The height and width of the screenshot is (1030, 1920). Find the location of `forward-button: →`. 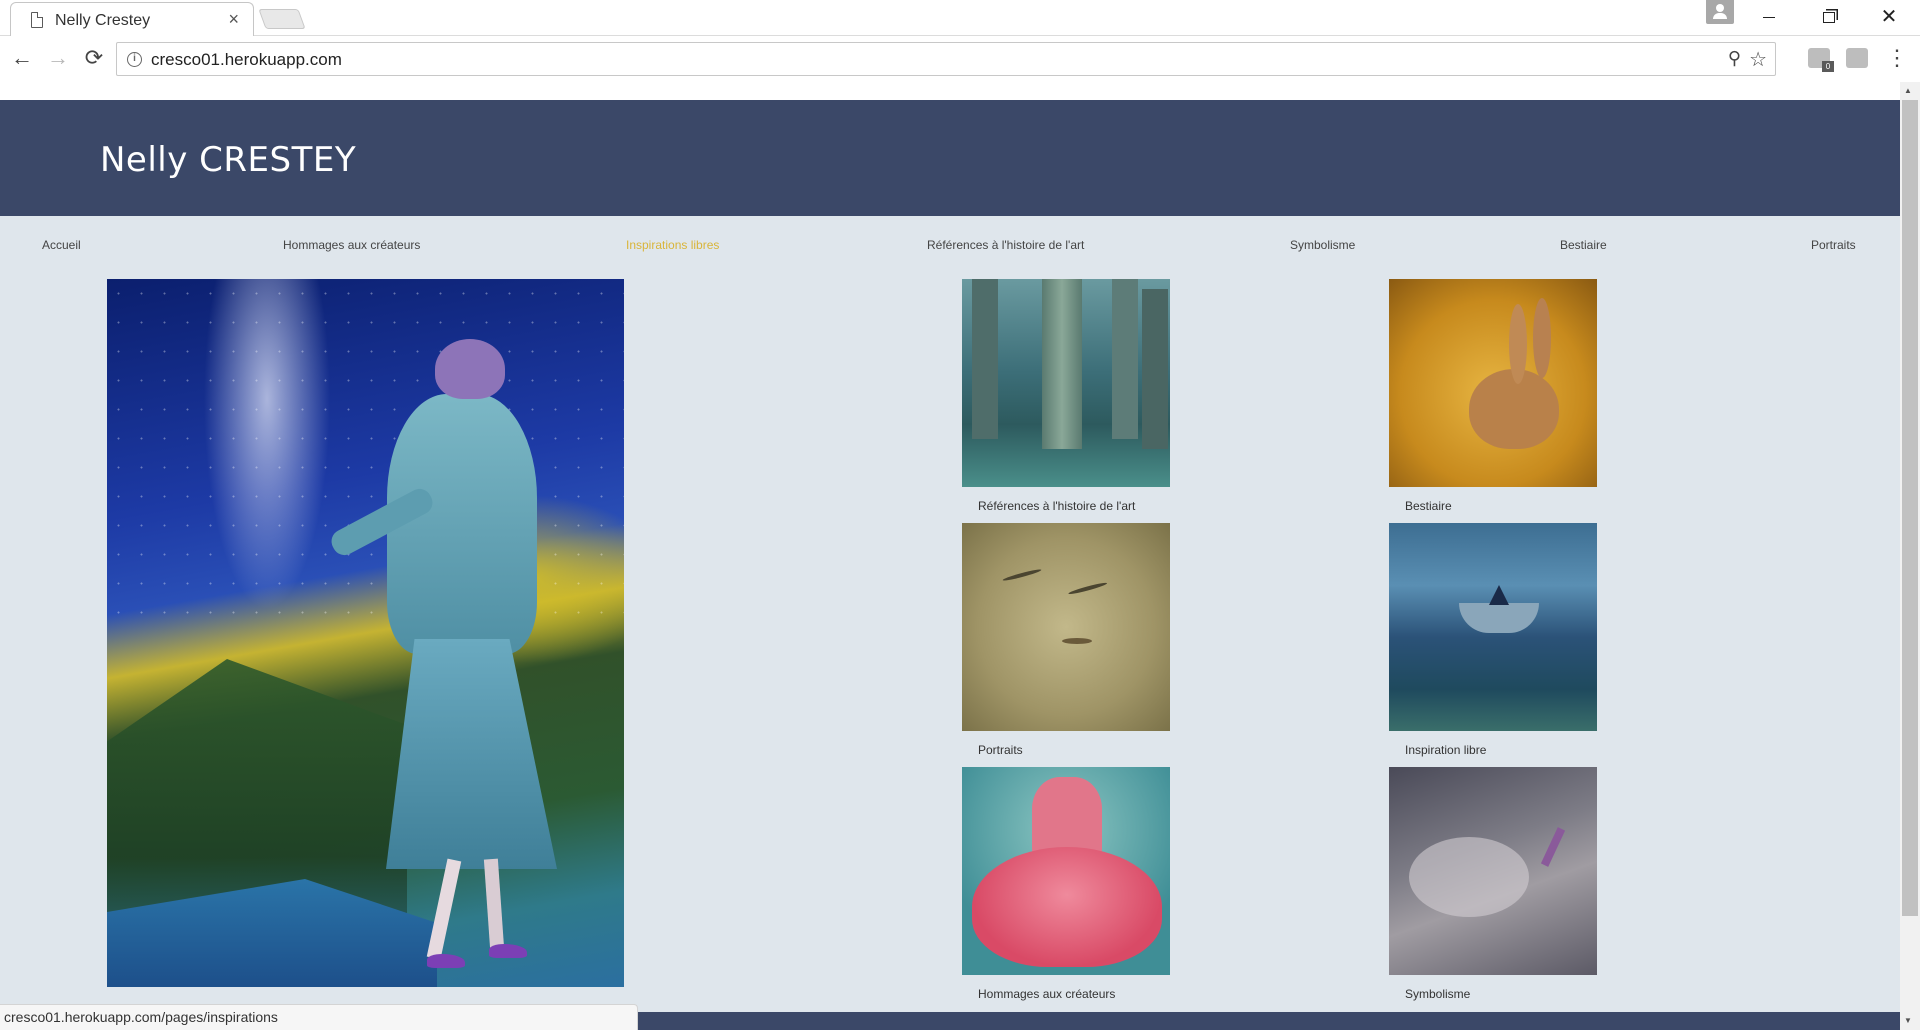

forward-button: → is located at coordinates (58, 58).